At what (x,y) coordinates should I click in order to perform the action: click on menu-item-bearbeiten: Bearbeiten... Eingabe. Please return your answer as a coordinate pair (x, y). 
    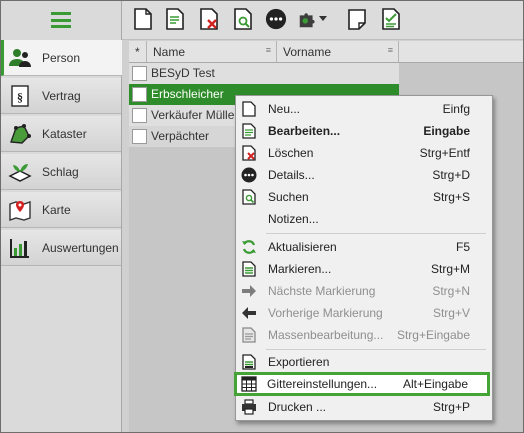
    Looking at the image, I should click on (364, 131).